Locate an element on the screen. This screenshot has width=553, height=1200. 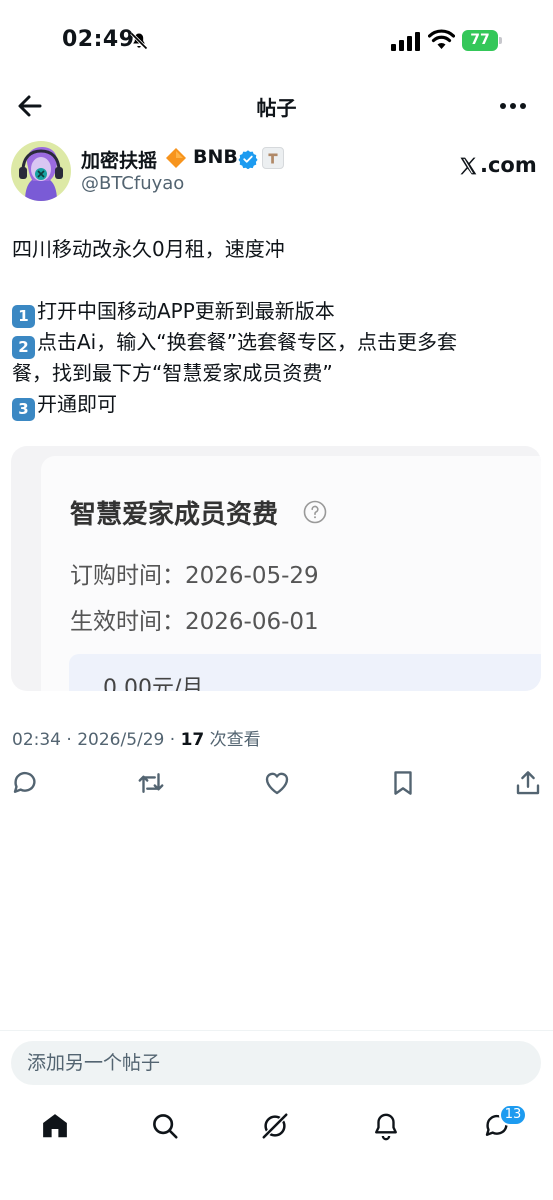
page-title: 帖子 is located at coordinates (276, 108).